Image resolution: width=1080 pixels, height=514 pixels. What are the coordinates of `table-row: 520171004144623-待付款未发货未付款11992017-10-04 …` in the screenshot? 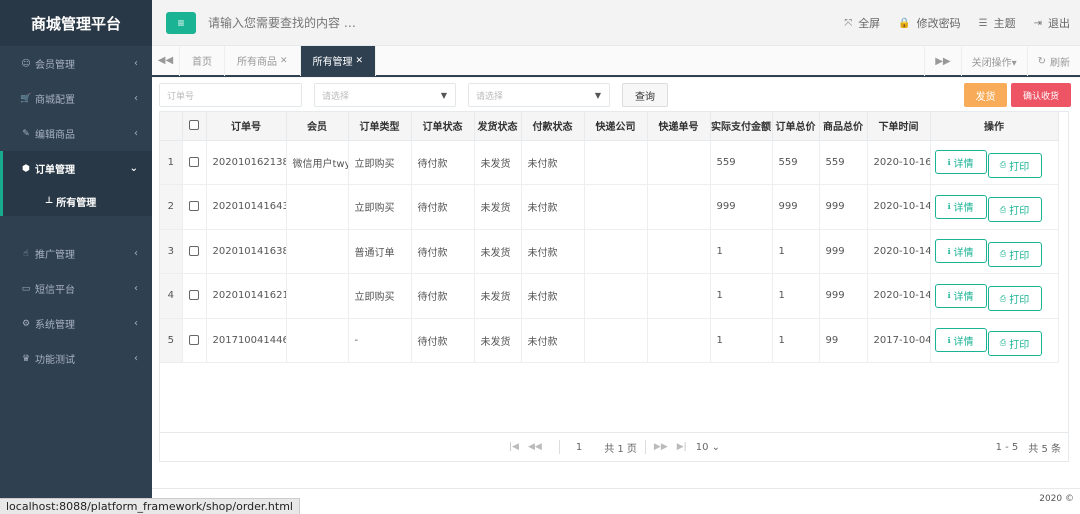 It's located at (609, 340).